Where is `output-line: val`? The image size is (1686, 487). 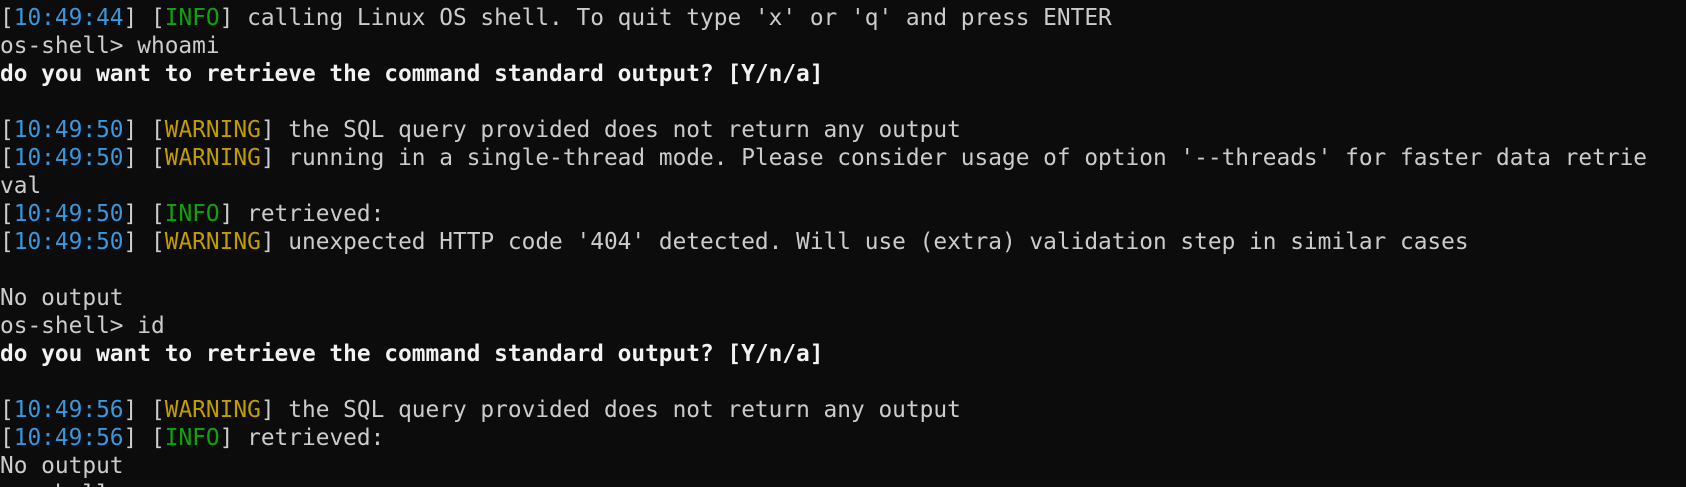
output-line: val is located at coordinates (843, 186).